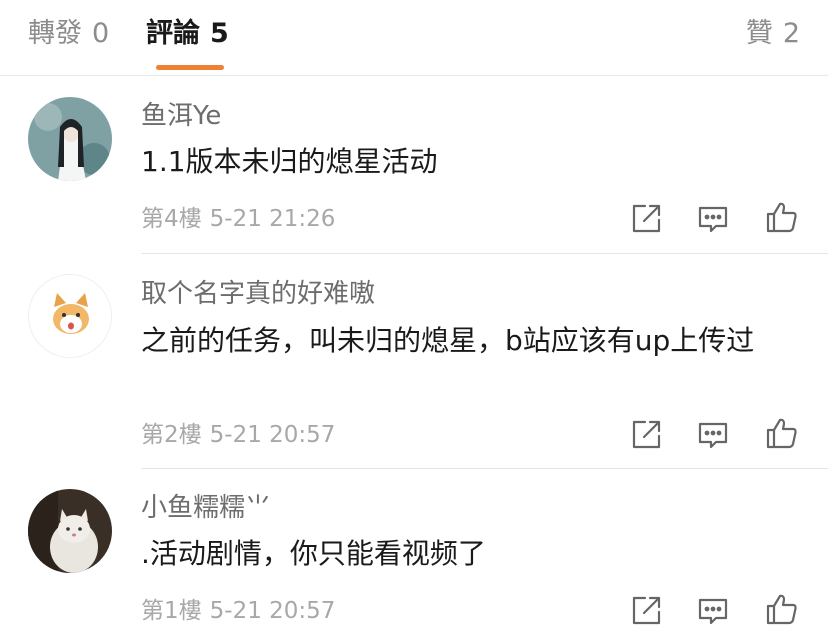 This screenshot has width=828, height=639. Describe the element at coordinates (258, 294) in the screenshot. I see `comment-username: 取个名字真的好难嗷` at that location.